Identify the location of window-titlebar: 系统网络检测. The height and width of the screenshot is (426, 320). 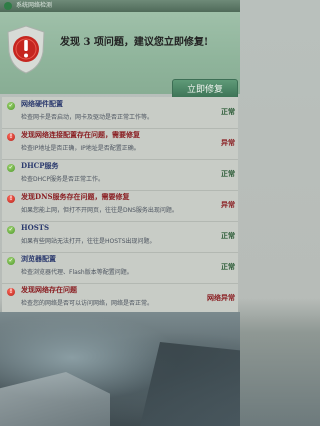
(120, 6).